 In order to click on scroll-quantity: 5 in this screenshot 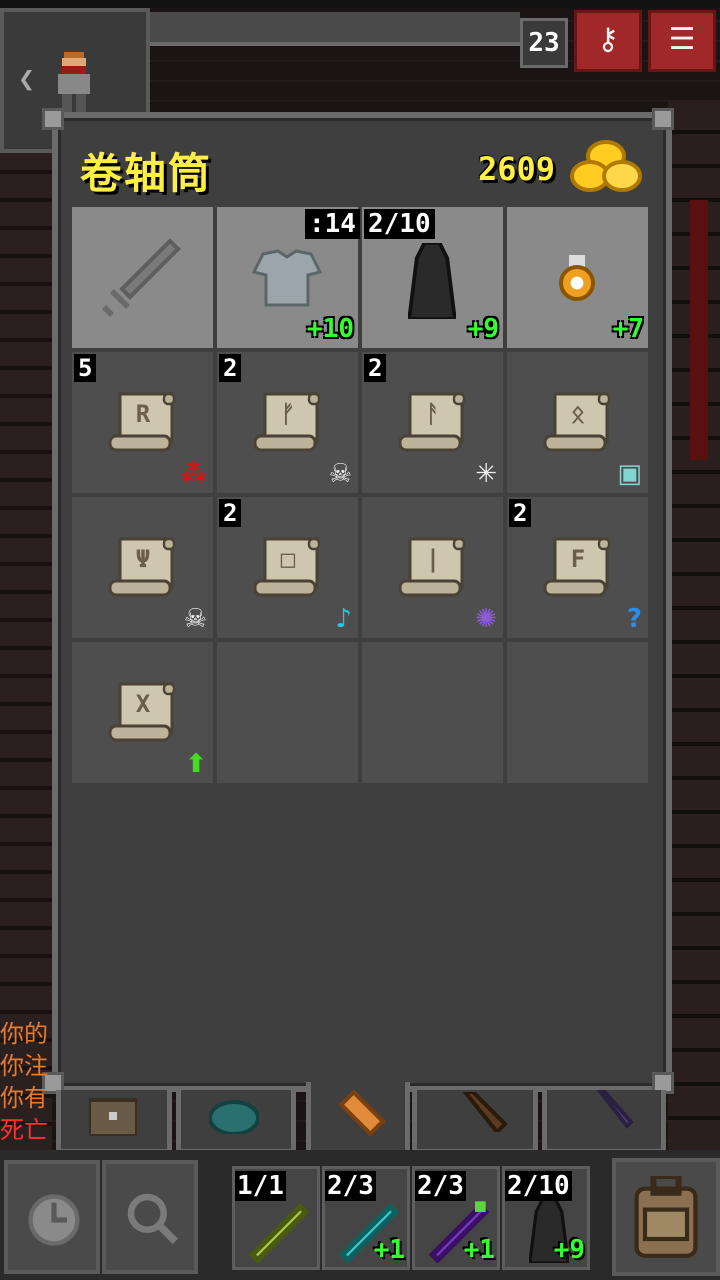, I will do `click(85, 368)`.